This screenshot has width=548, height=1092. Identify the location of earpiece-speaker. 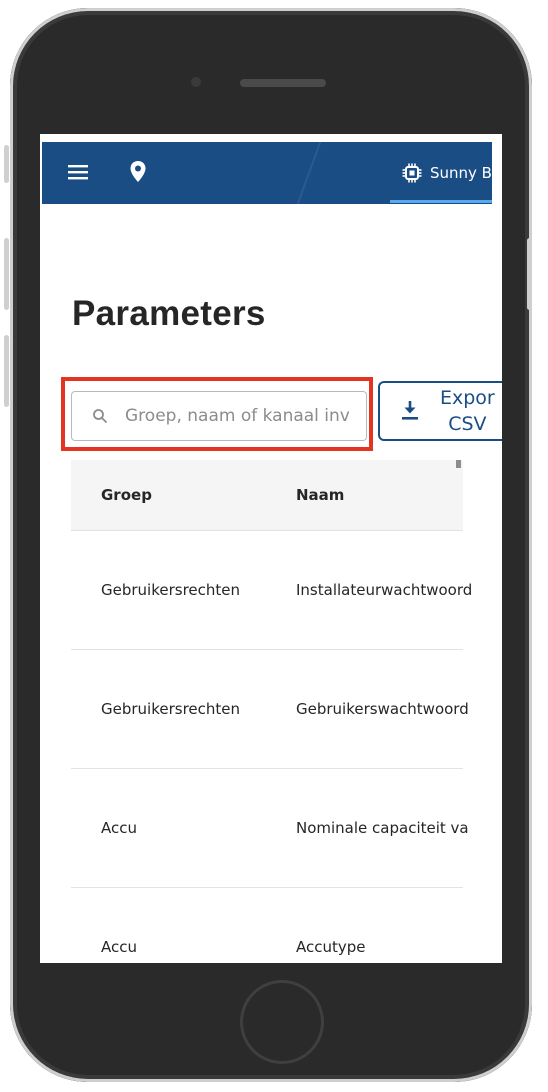
(283, 83).